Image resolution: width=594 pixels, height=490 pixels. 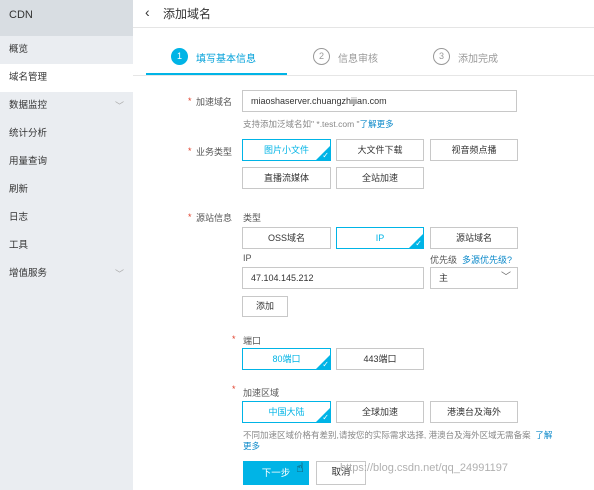 I want to click on step-label: 信息审核, so click(x=358, y=59).